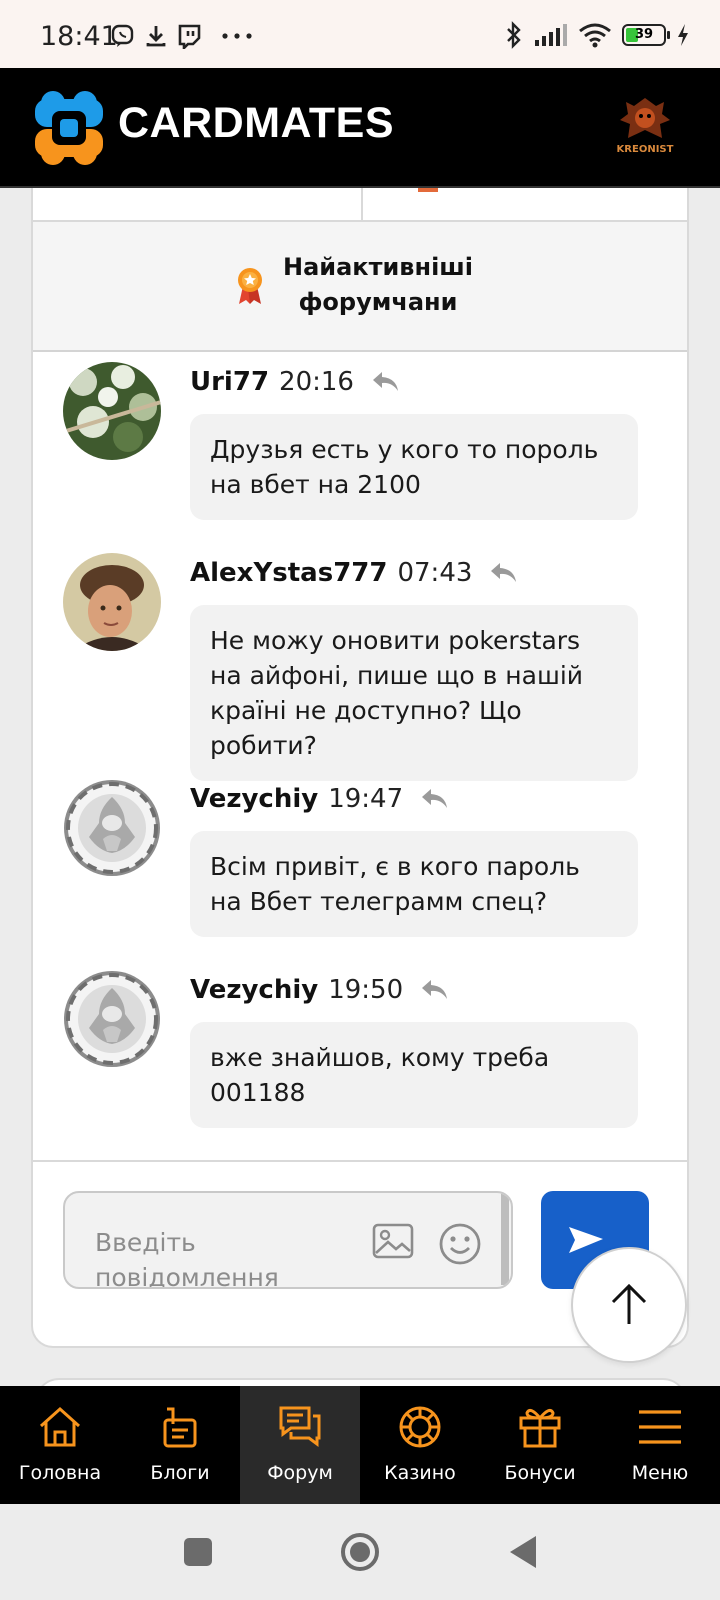  I want to click on nav-item-menu: Меню, so click(660, 1445).